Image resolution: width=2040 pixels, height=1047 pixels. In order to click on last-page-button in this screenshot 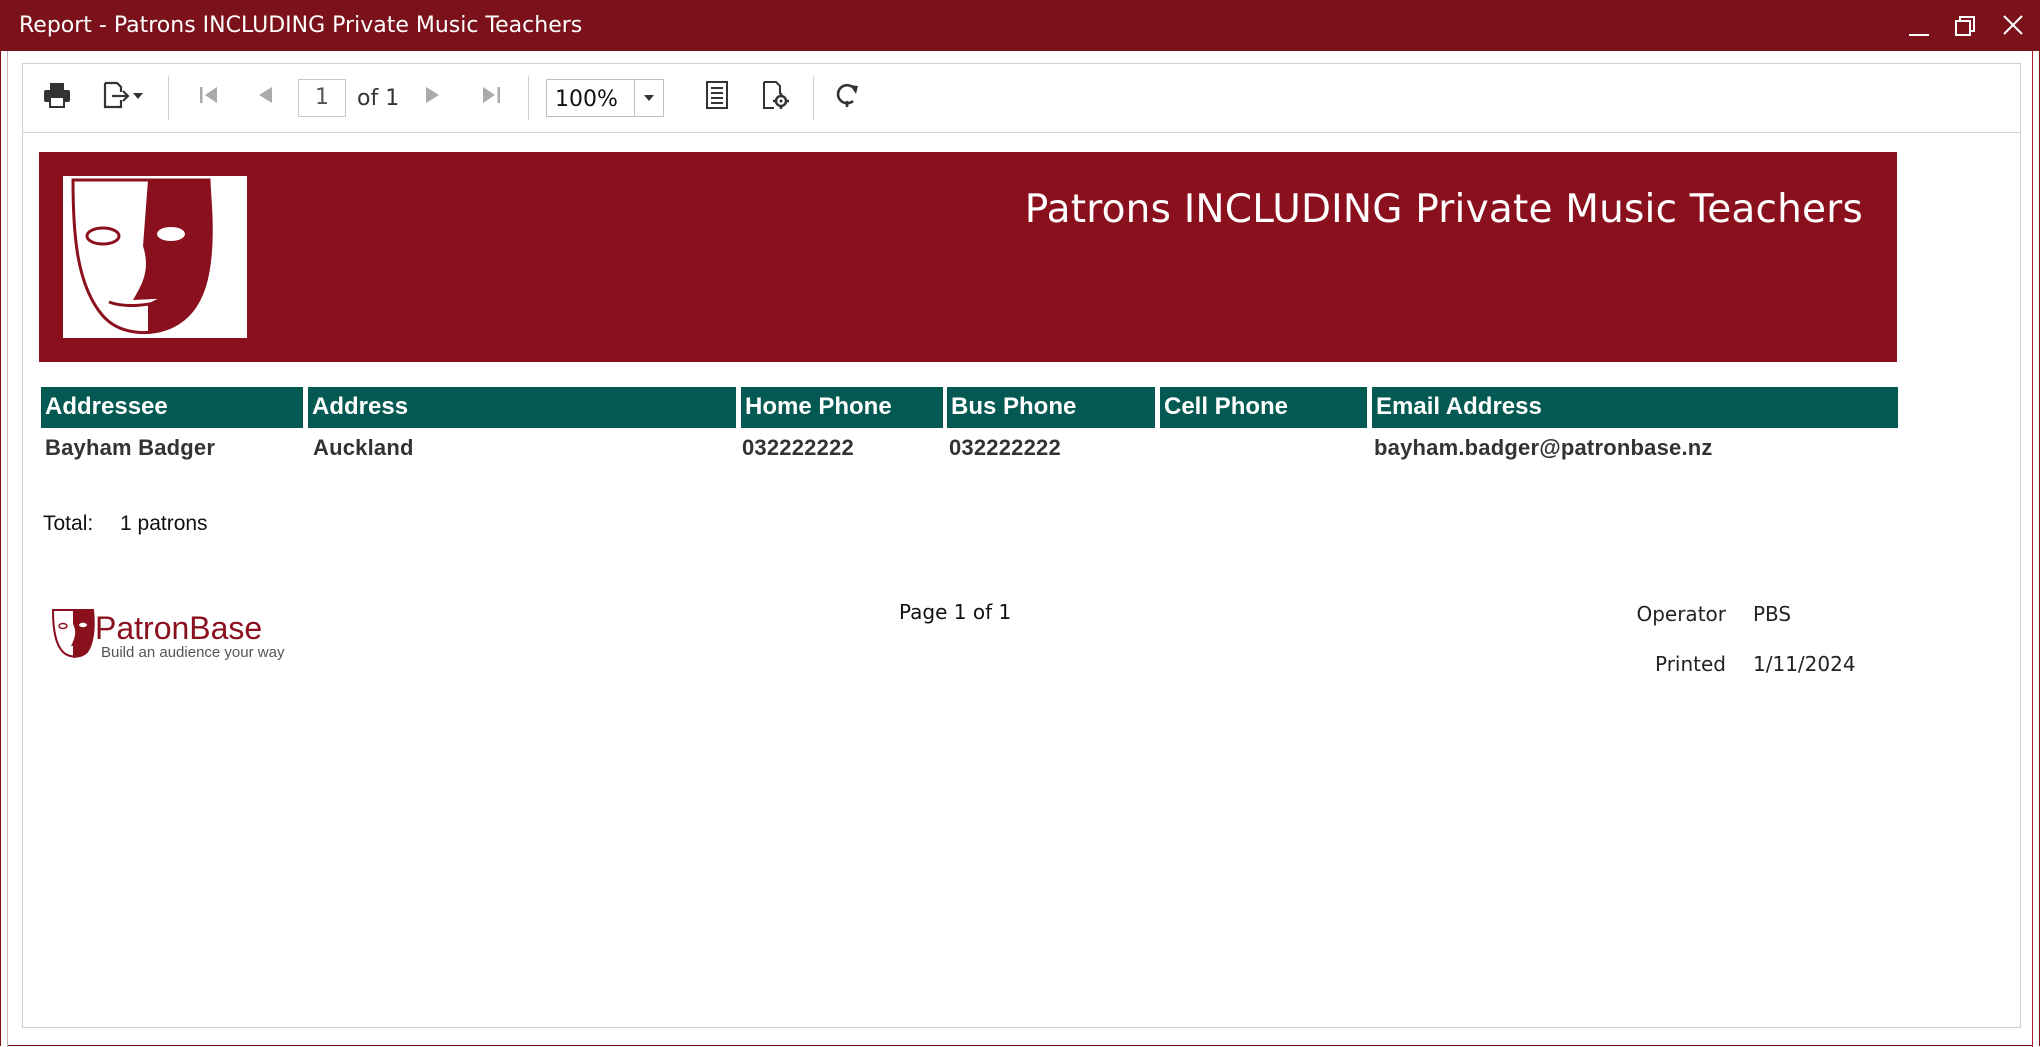, I will do `click(491, 97)`.